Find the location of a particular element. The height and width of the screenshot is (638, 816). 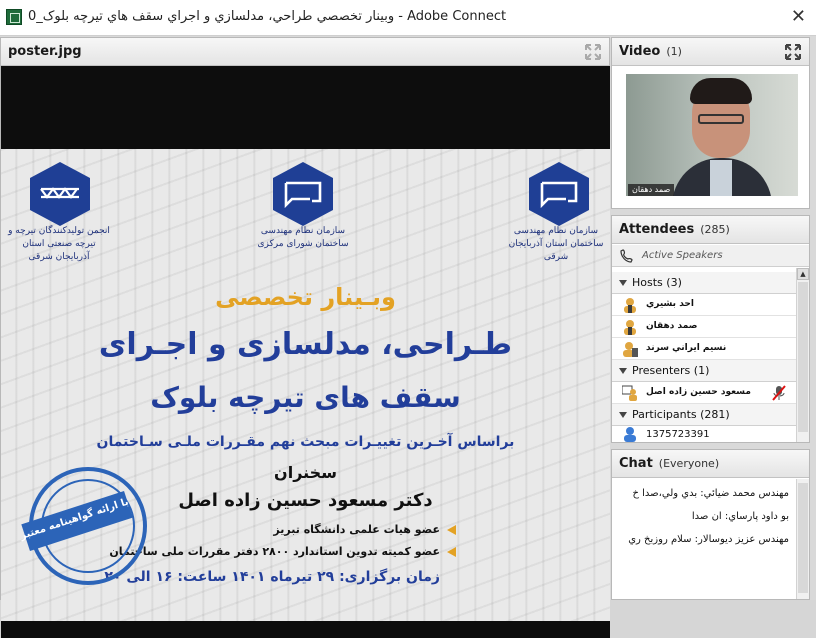

webcam-video: صمد دهقان is located at coordinates (712, 135).